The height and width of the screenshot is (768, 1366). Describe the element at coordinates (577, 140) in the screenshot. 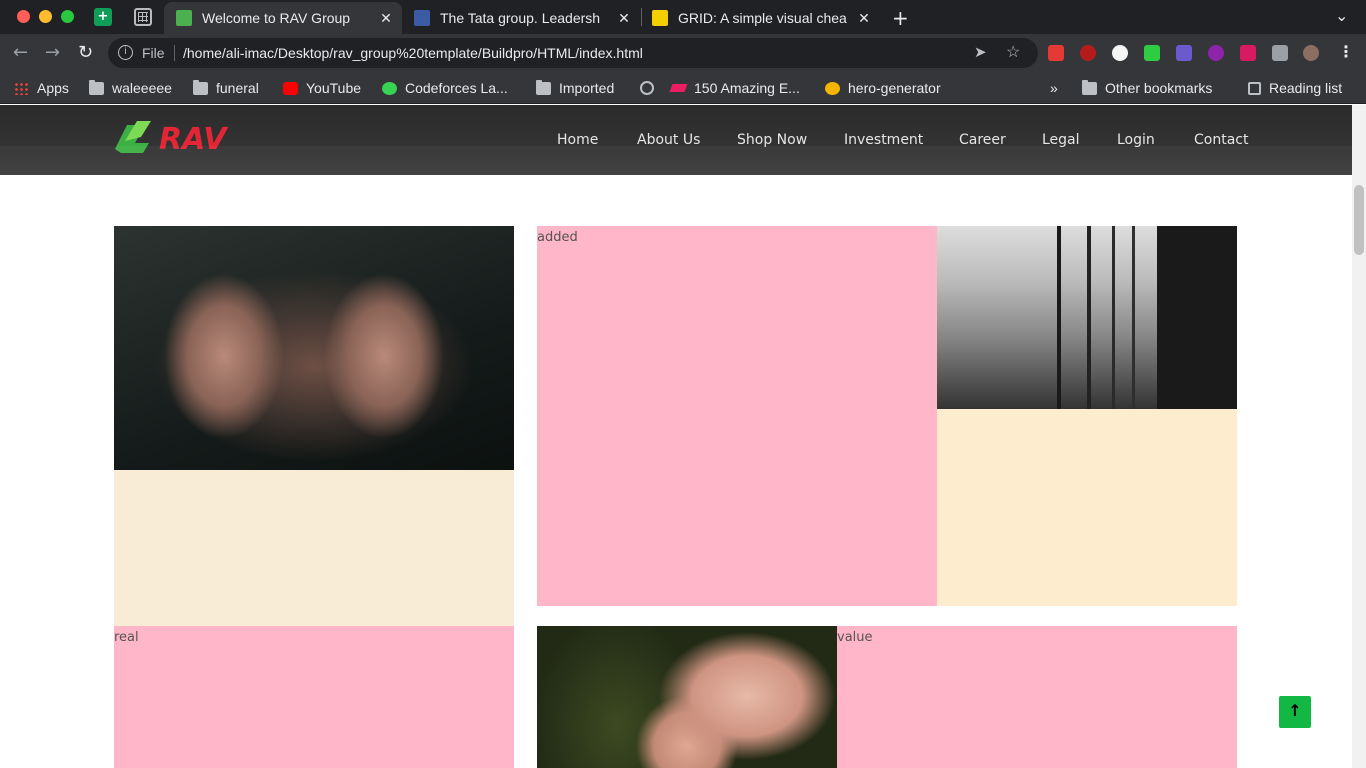

I see `nav-home: Home` at that location.